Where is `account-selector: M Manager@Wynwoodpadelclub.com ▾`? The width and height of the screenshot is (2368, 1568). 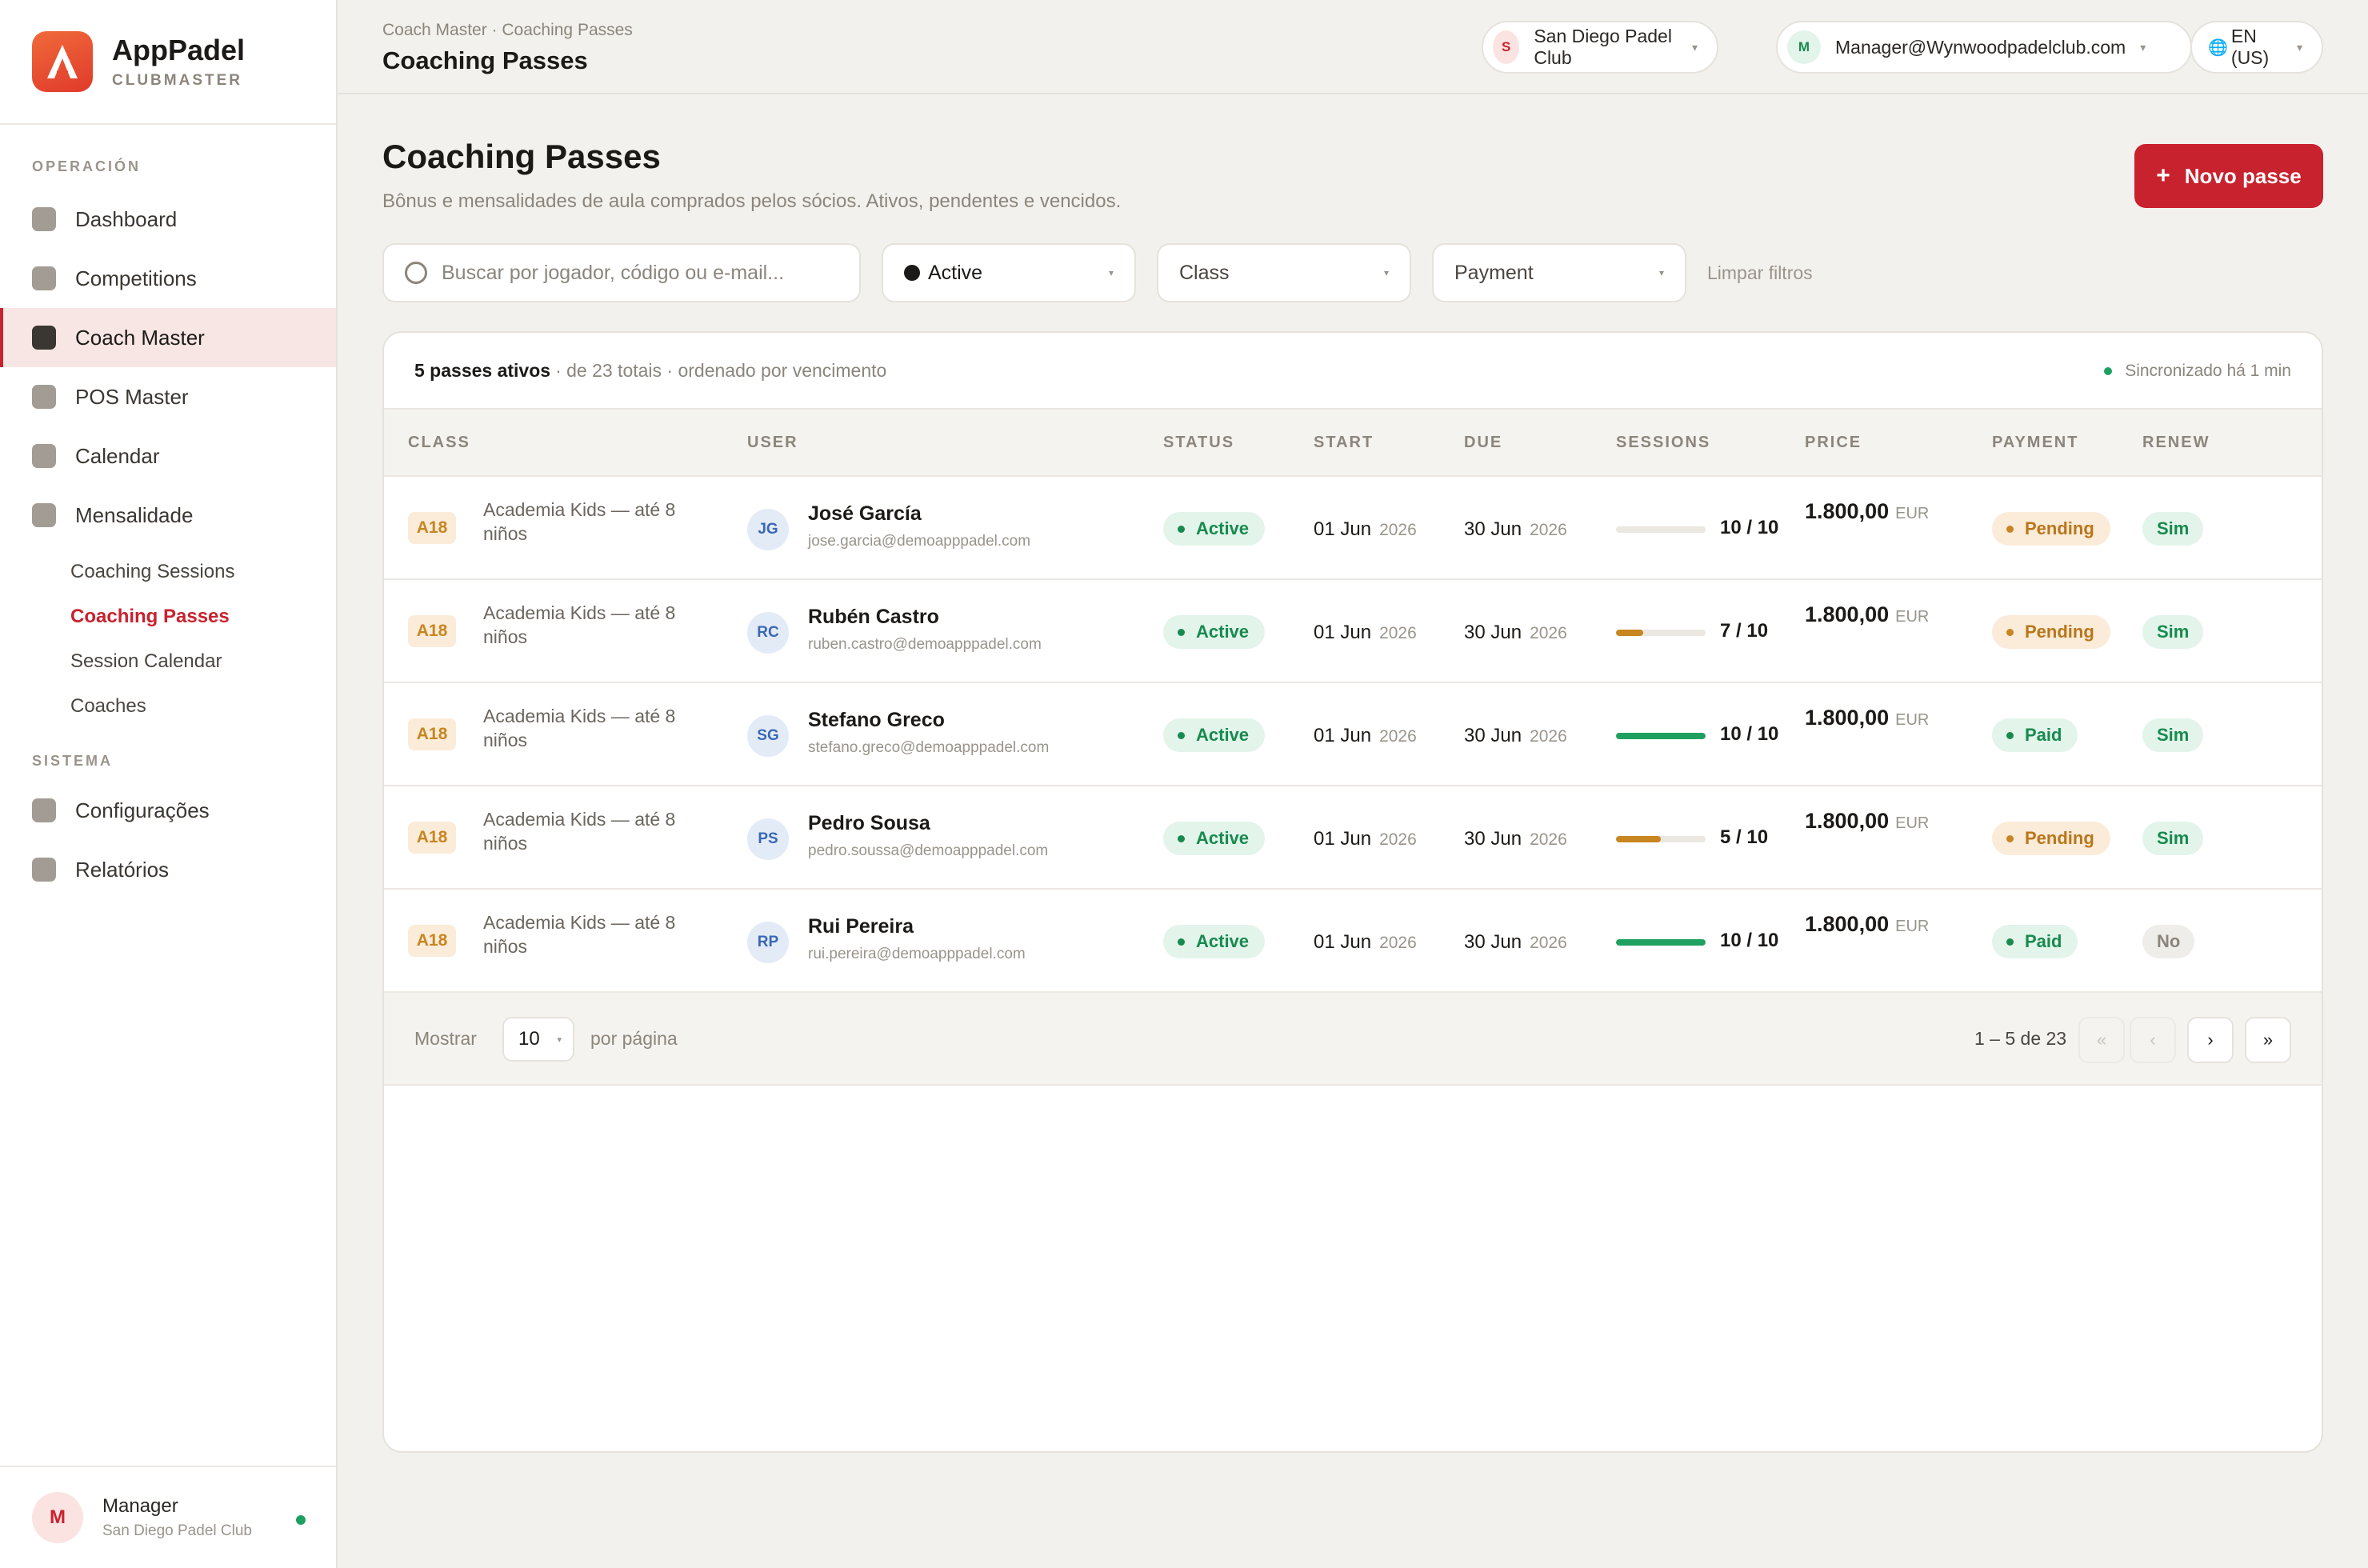
account-selector: M Manager@Wynwoodpadelclub.com ▾ is located at coordinates (1984, 47).